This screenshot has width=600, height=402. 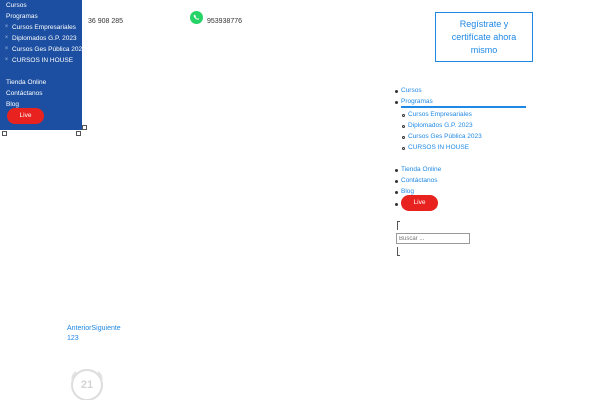 I want to click on right-menu-sub-in-house: CURSOS IN HOUSE, so click(x=438, y=147).